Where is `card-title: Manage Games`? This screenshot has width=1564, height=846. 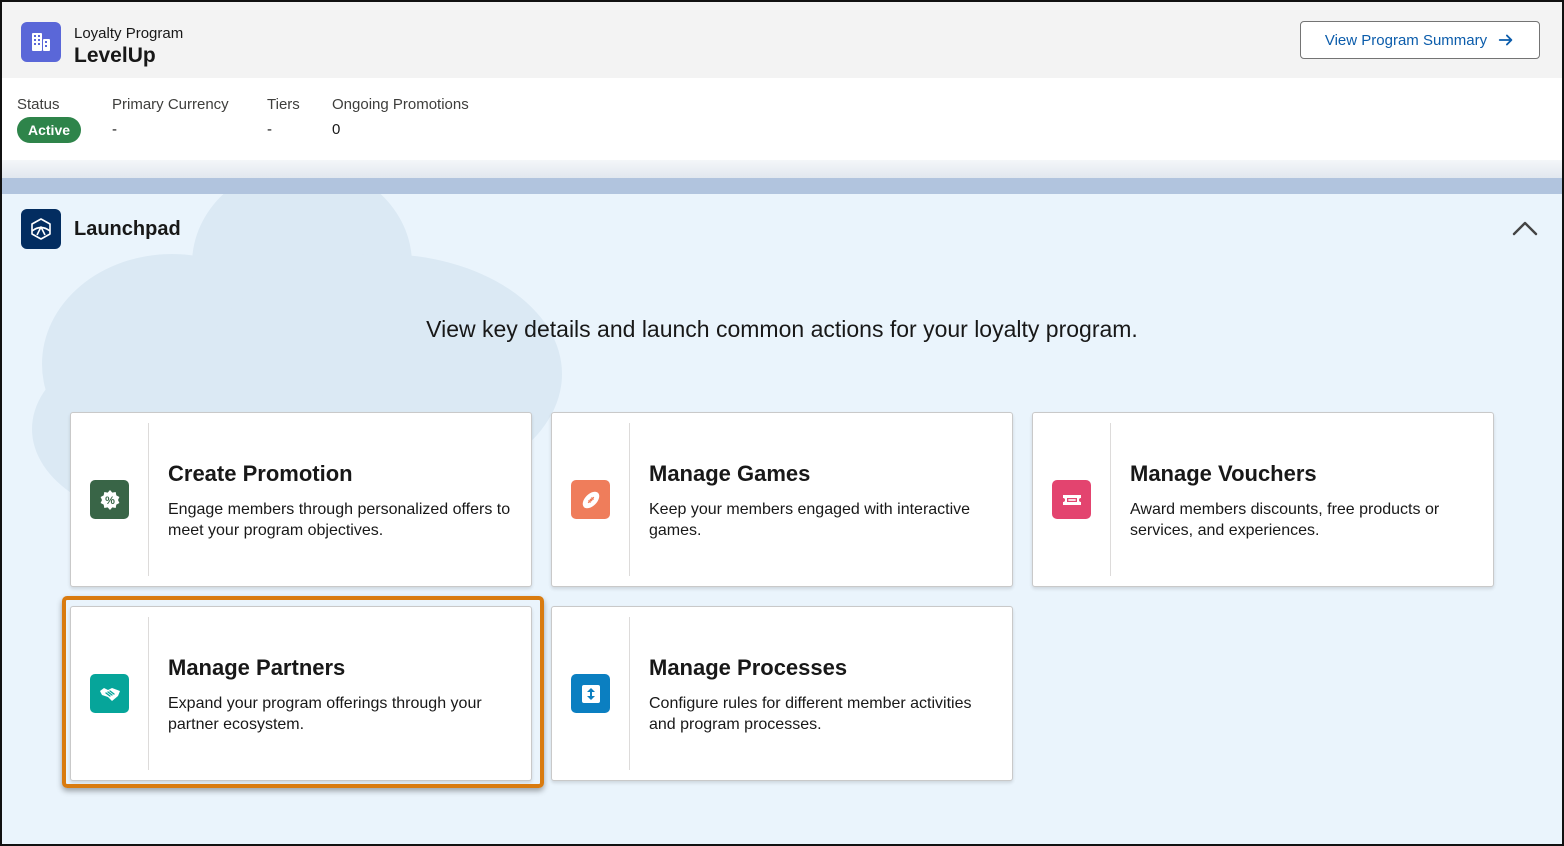
card-title: Manage Games is located at coordinates (730, 473).